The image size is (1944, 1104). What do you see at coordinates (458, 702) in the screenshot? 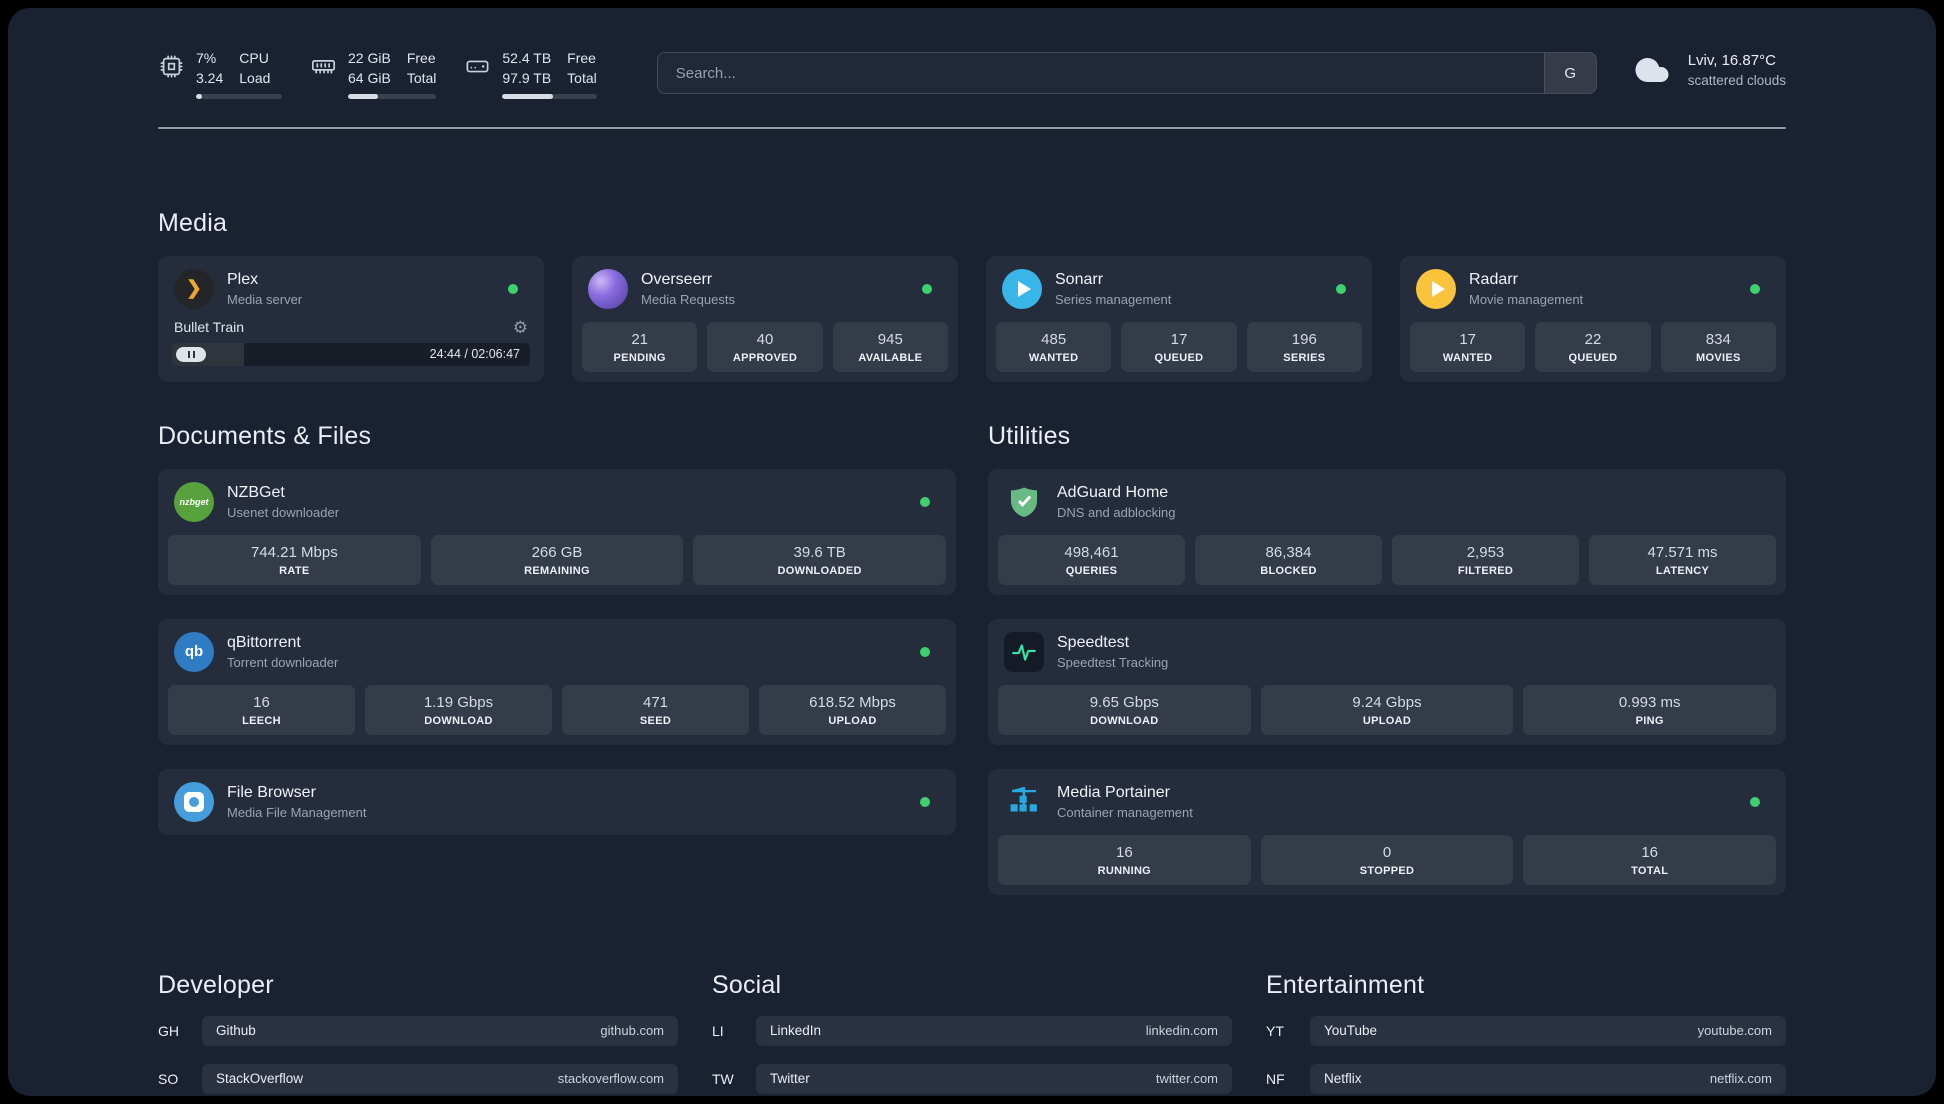
I see `stat-value: 1.19 Gbps` at bounding box center [458, 702].